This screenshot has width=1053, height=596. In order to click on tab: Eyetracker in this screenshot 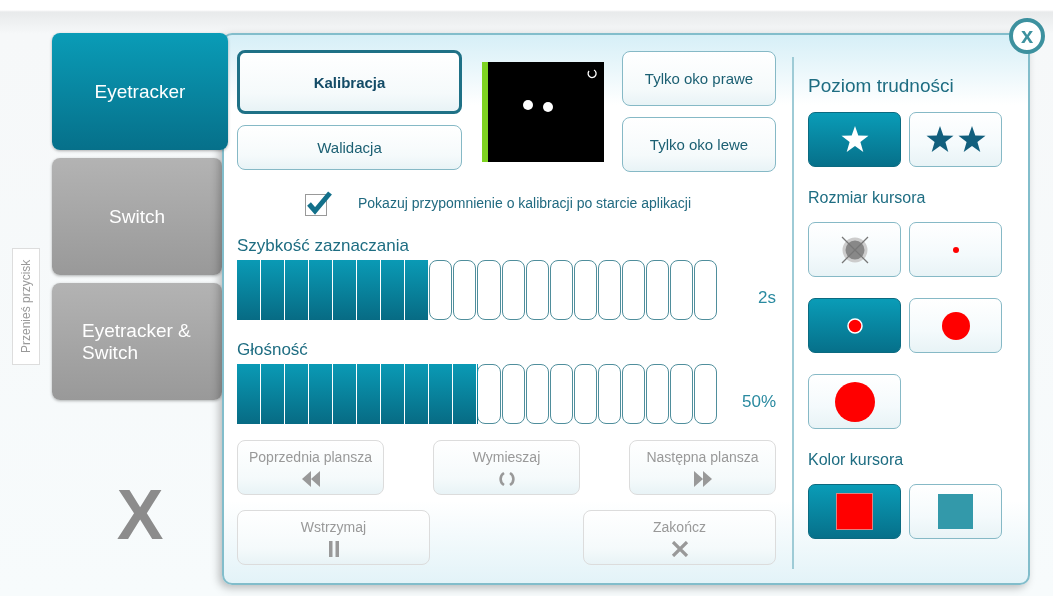, I will do `click(140, 91)`.